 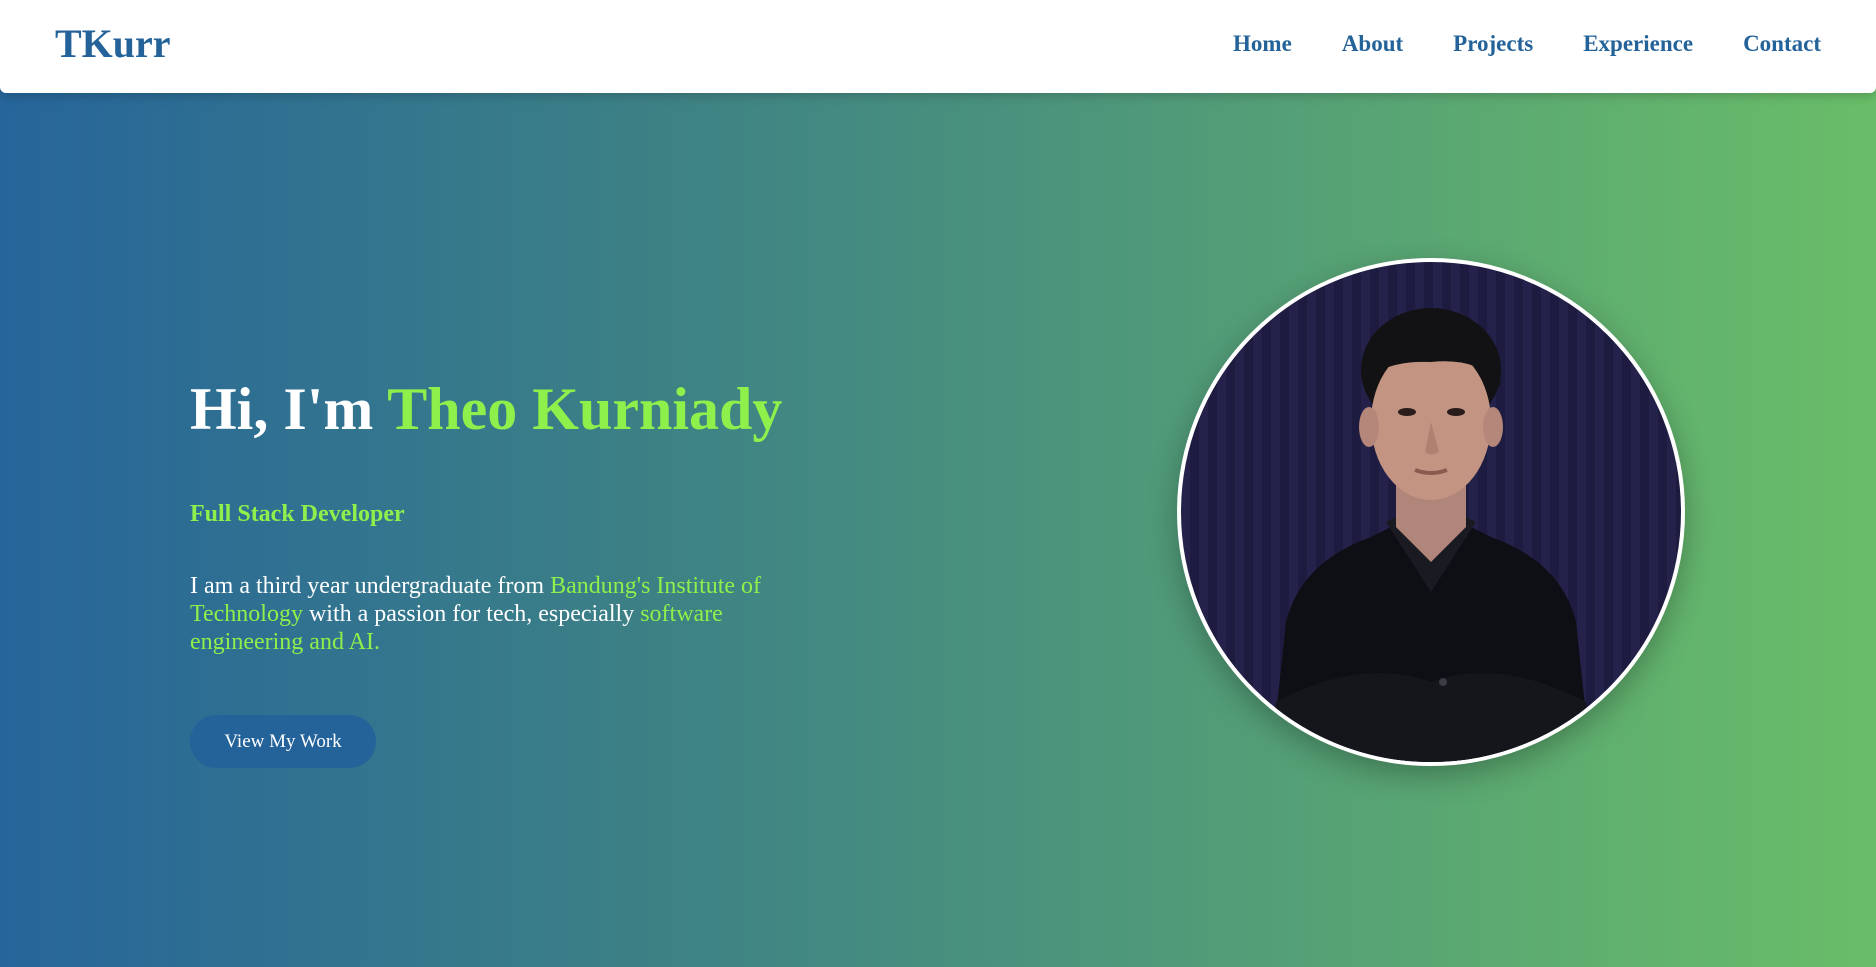 I want to click on profile-photo, so click(x=1431, y=512).